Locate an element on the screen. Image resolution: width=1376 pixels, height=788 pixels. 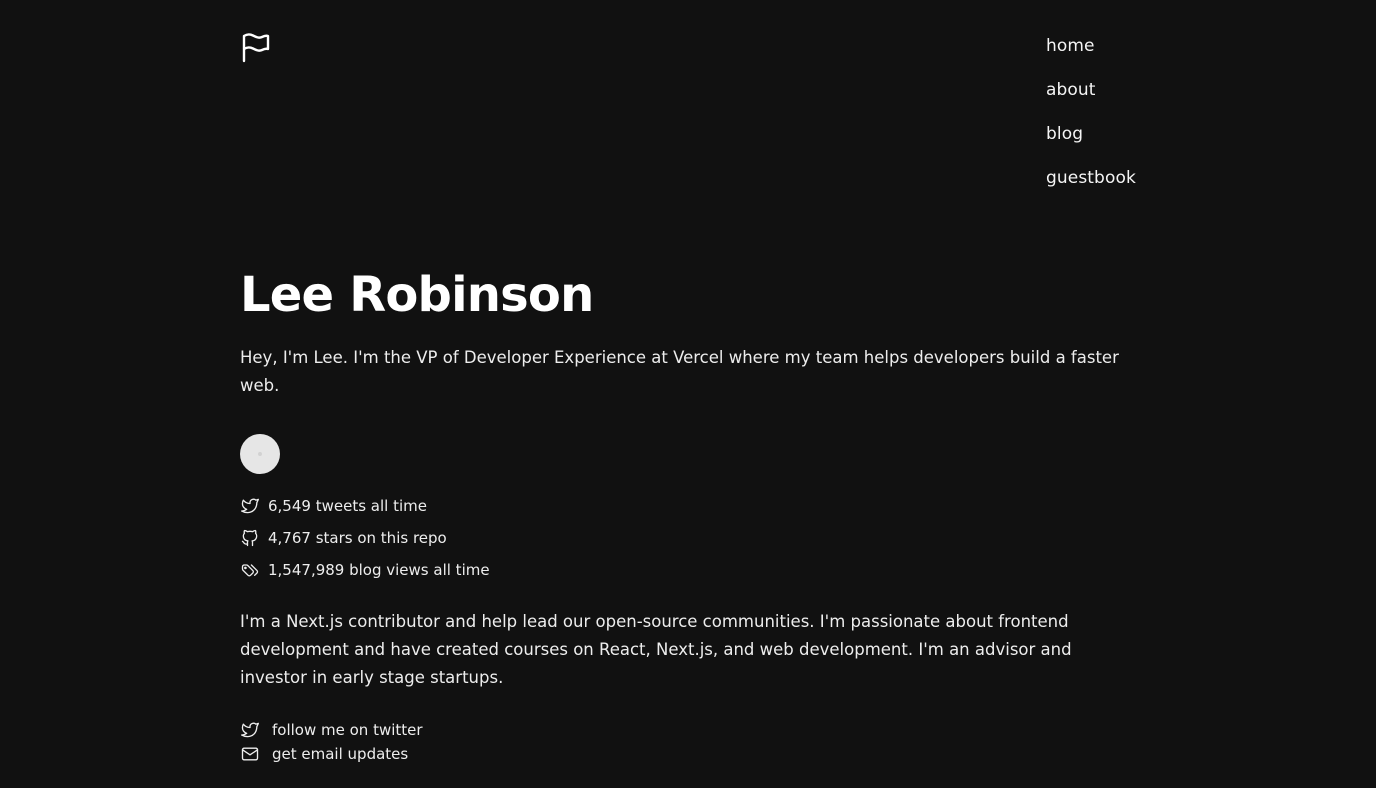
twitter-follow-link: follow me on twitter is located at coordinates (690, 730).